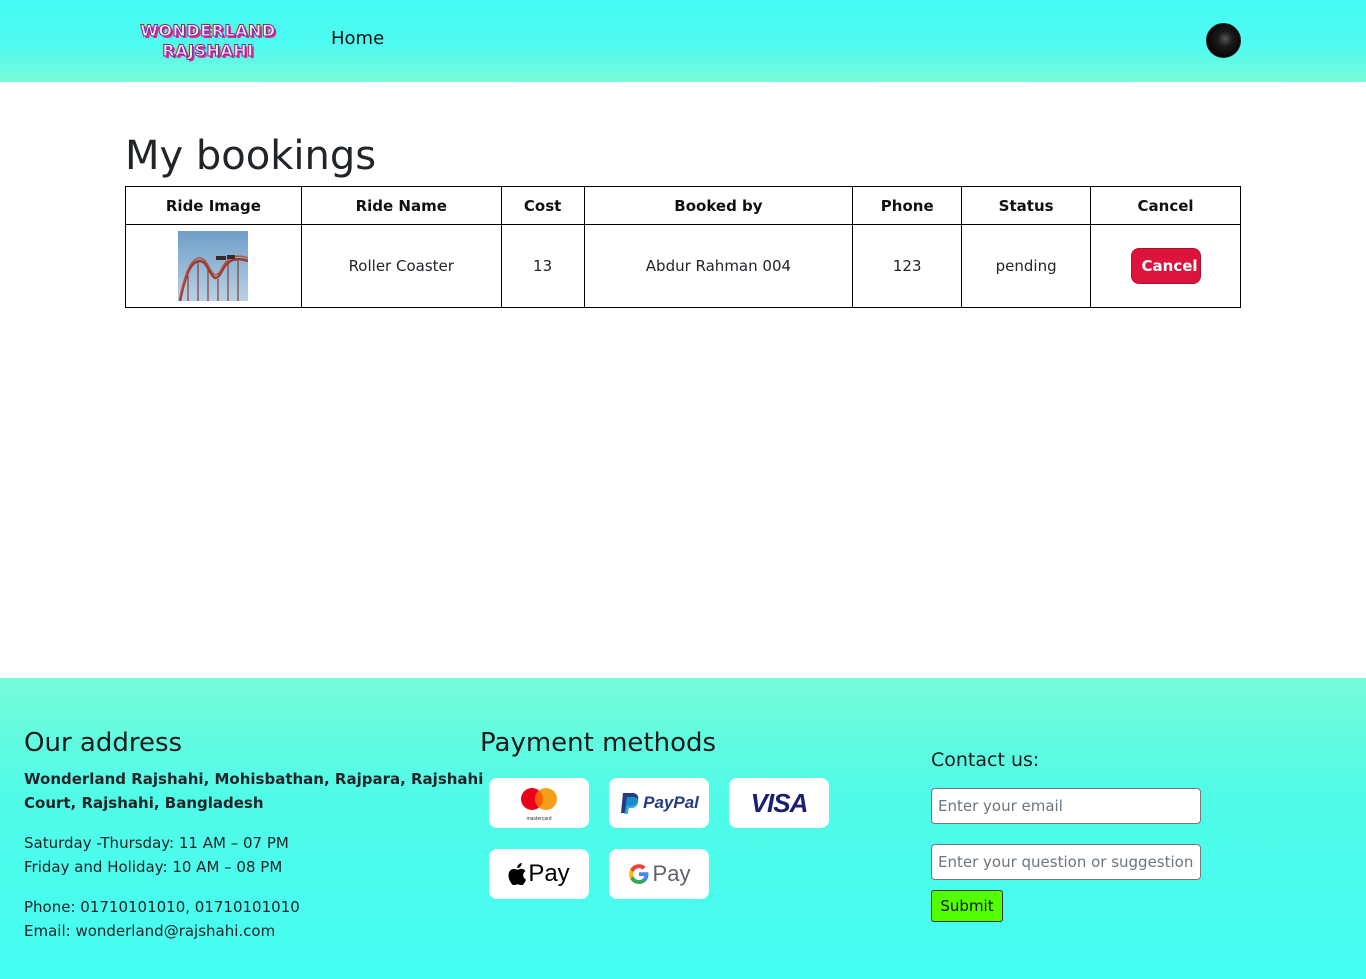 The width and height of the screenshot is (1366, 979). Describe the element at coordinates (907, 205) in the screenshot. I see `col-phone: Phone` at that location.